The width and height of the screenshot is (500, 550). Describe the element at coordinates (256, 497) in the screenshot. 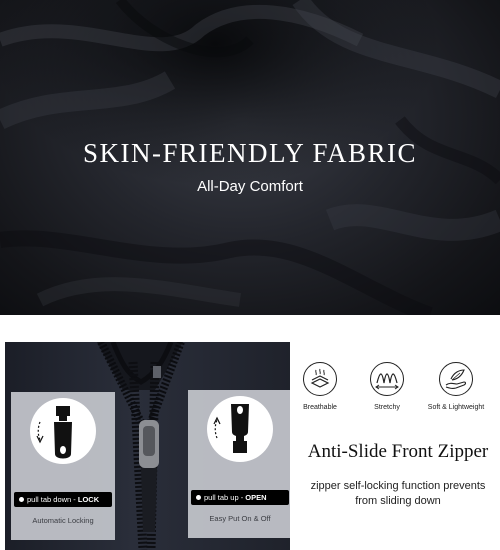

I see `open-state-text: OPEN` at that location.